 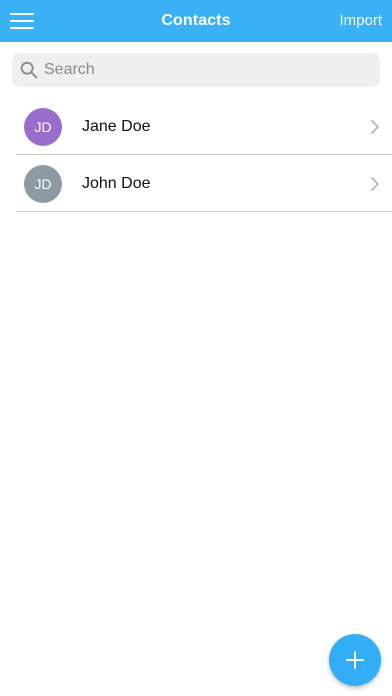 I want to click on search-bar, so click(x=196, y=70).